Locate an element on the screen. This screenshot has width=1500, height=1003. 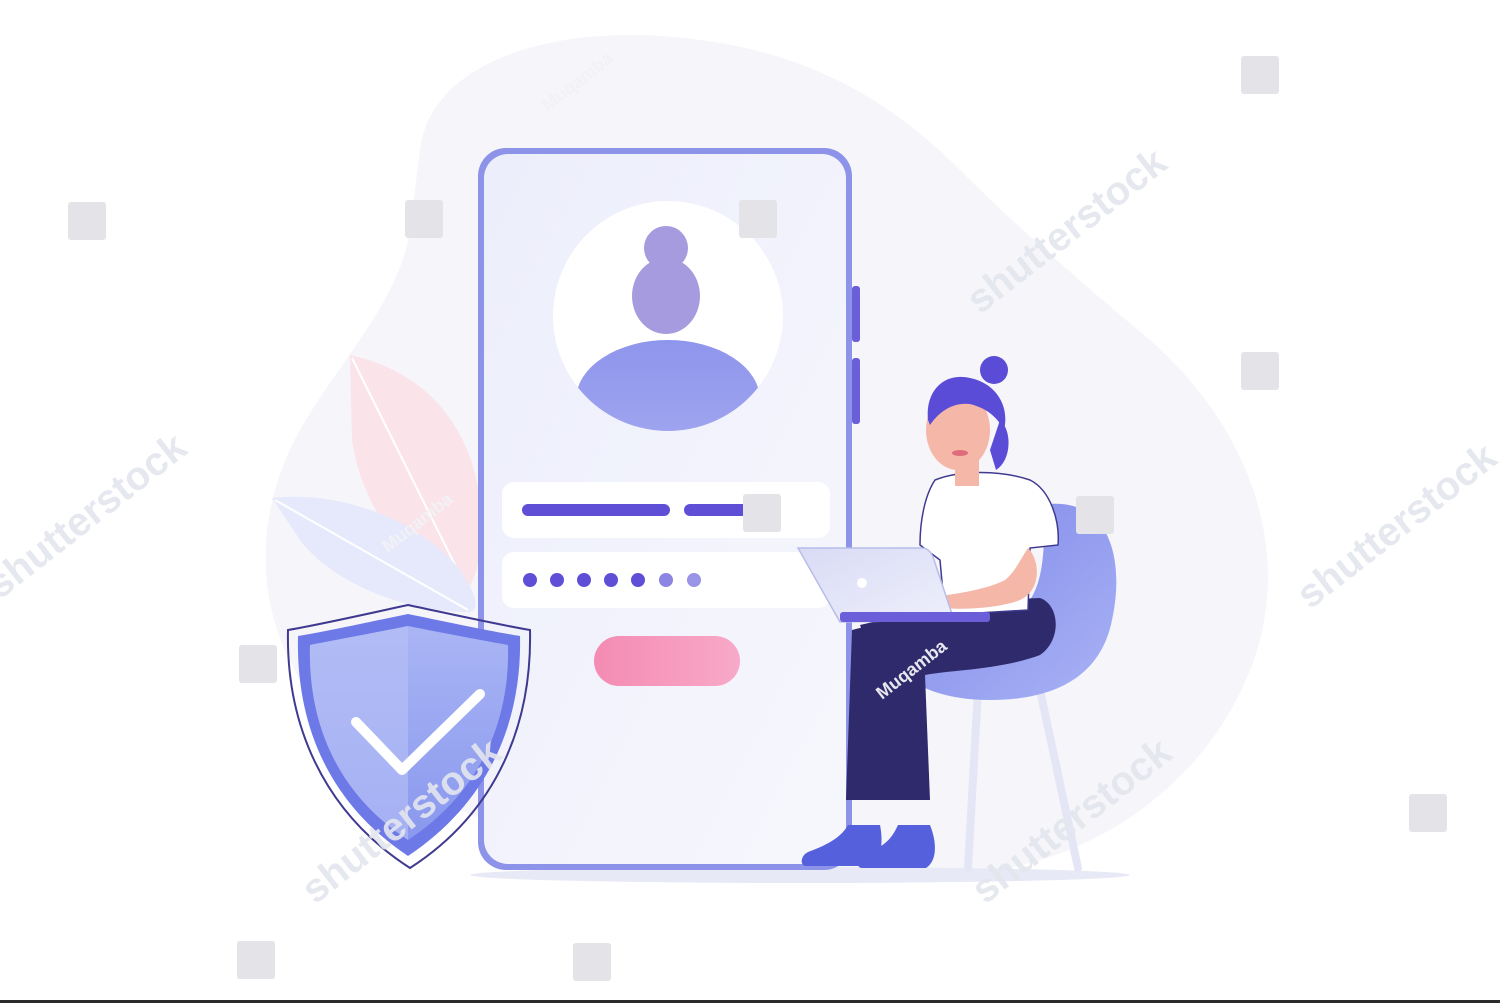
password-field is located at coordinates (666, 580).